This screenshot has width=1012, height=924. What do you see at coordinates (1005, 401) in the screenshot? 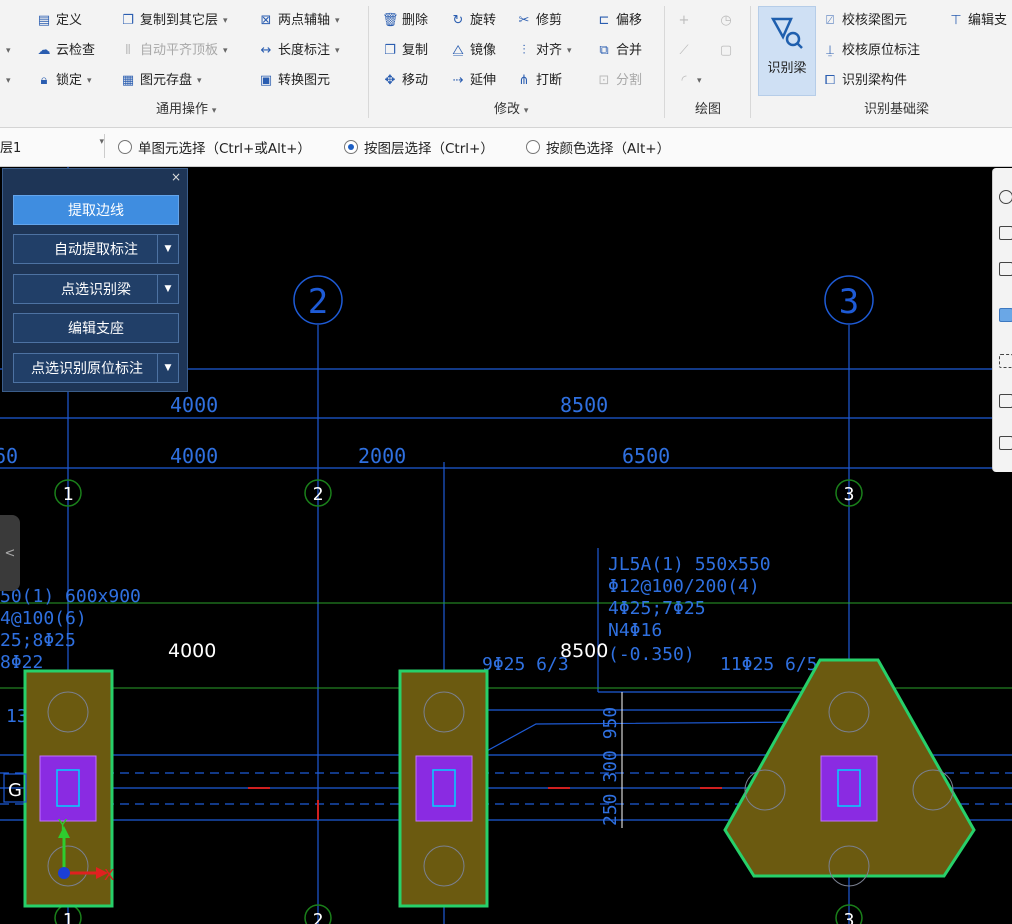
I see `cube-icon` at bounding box center [1005, 401].